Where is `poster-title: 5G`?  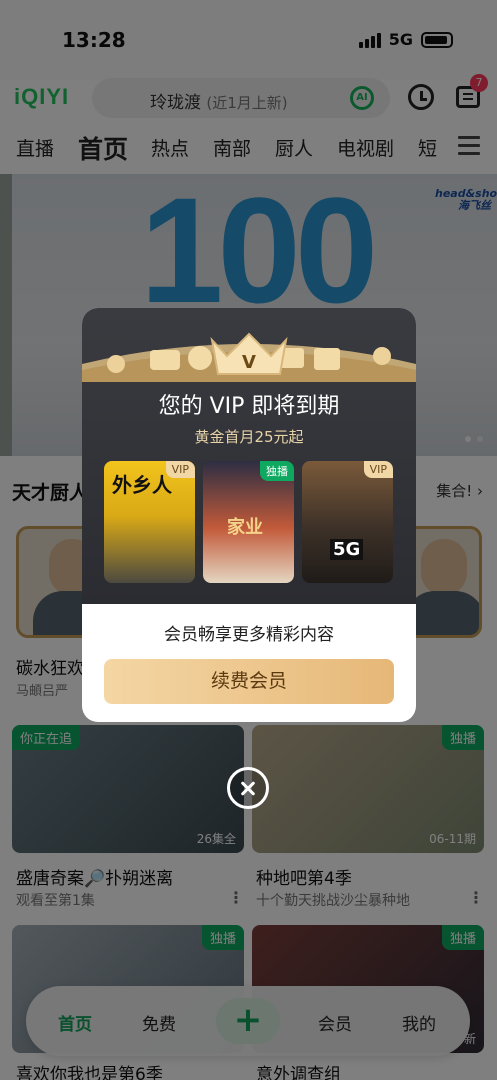
poster-title: 5G is located at coordinates (347, 549).